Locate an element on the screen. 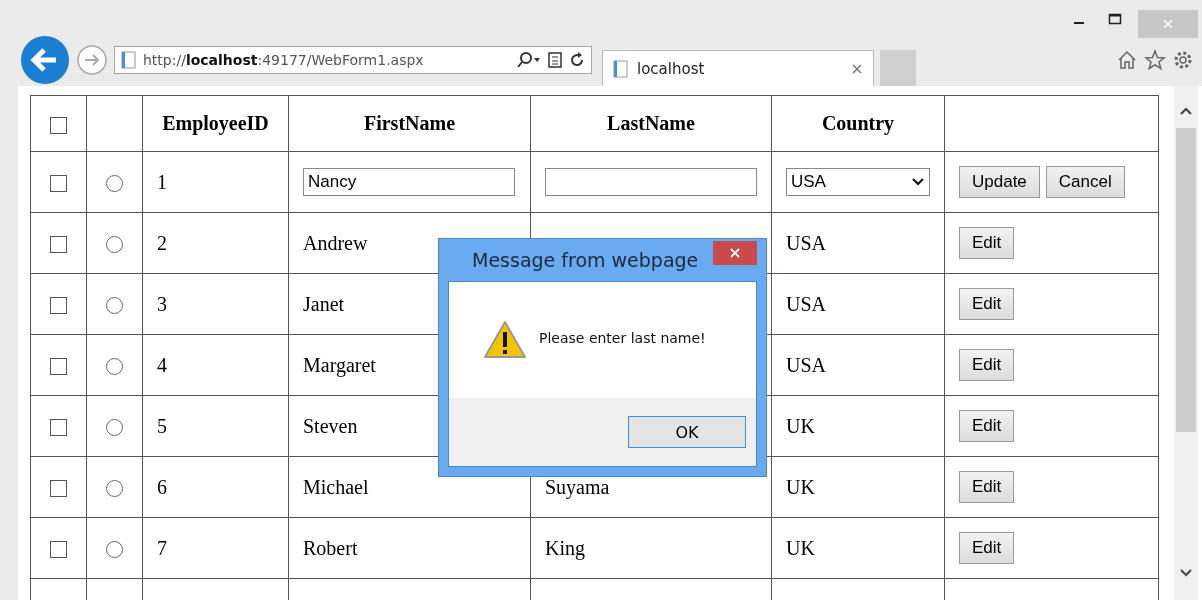 The height and width of the screenshot is (600, 1202). table-cell: 7 is located at coordinates (162, 547).